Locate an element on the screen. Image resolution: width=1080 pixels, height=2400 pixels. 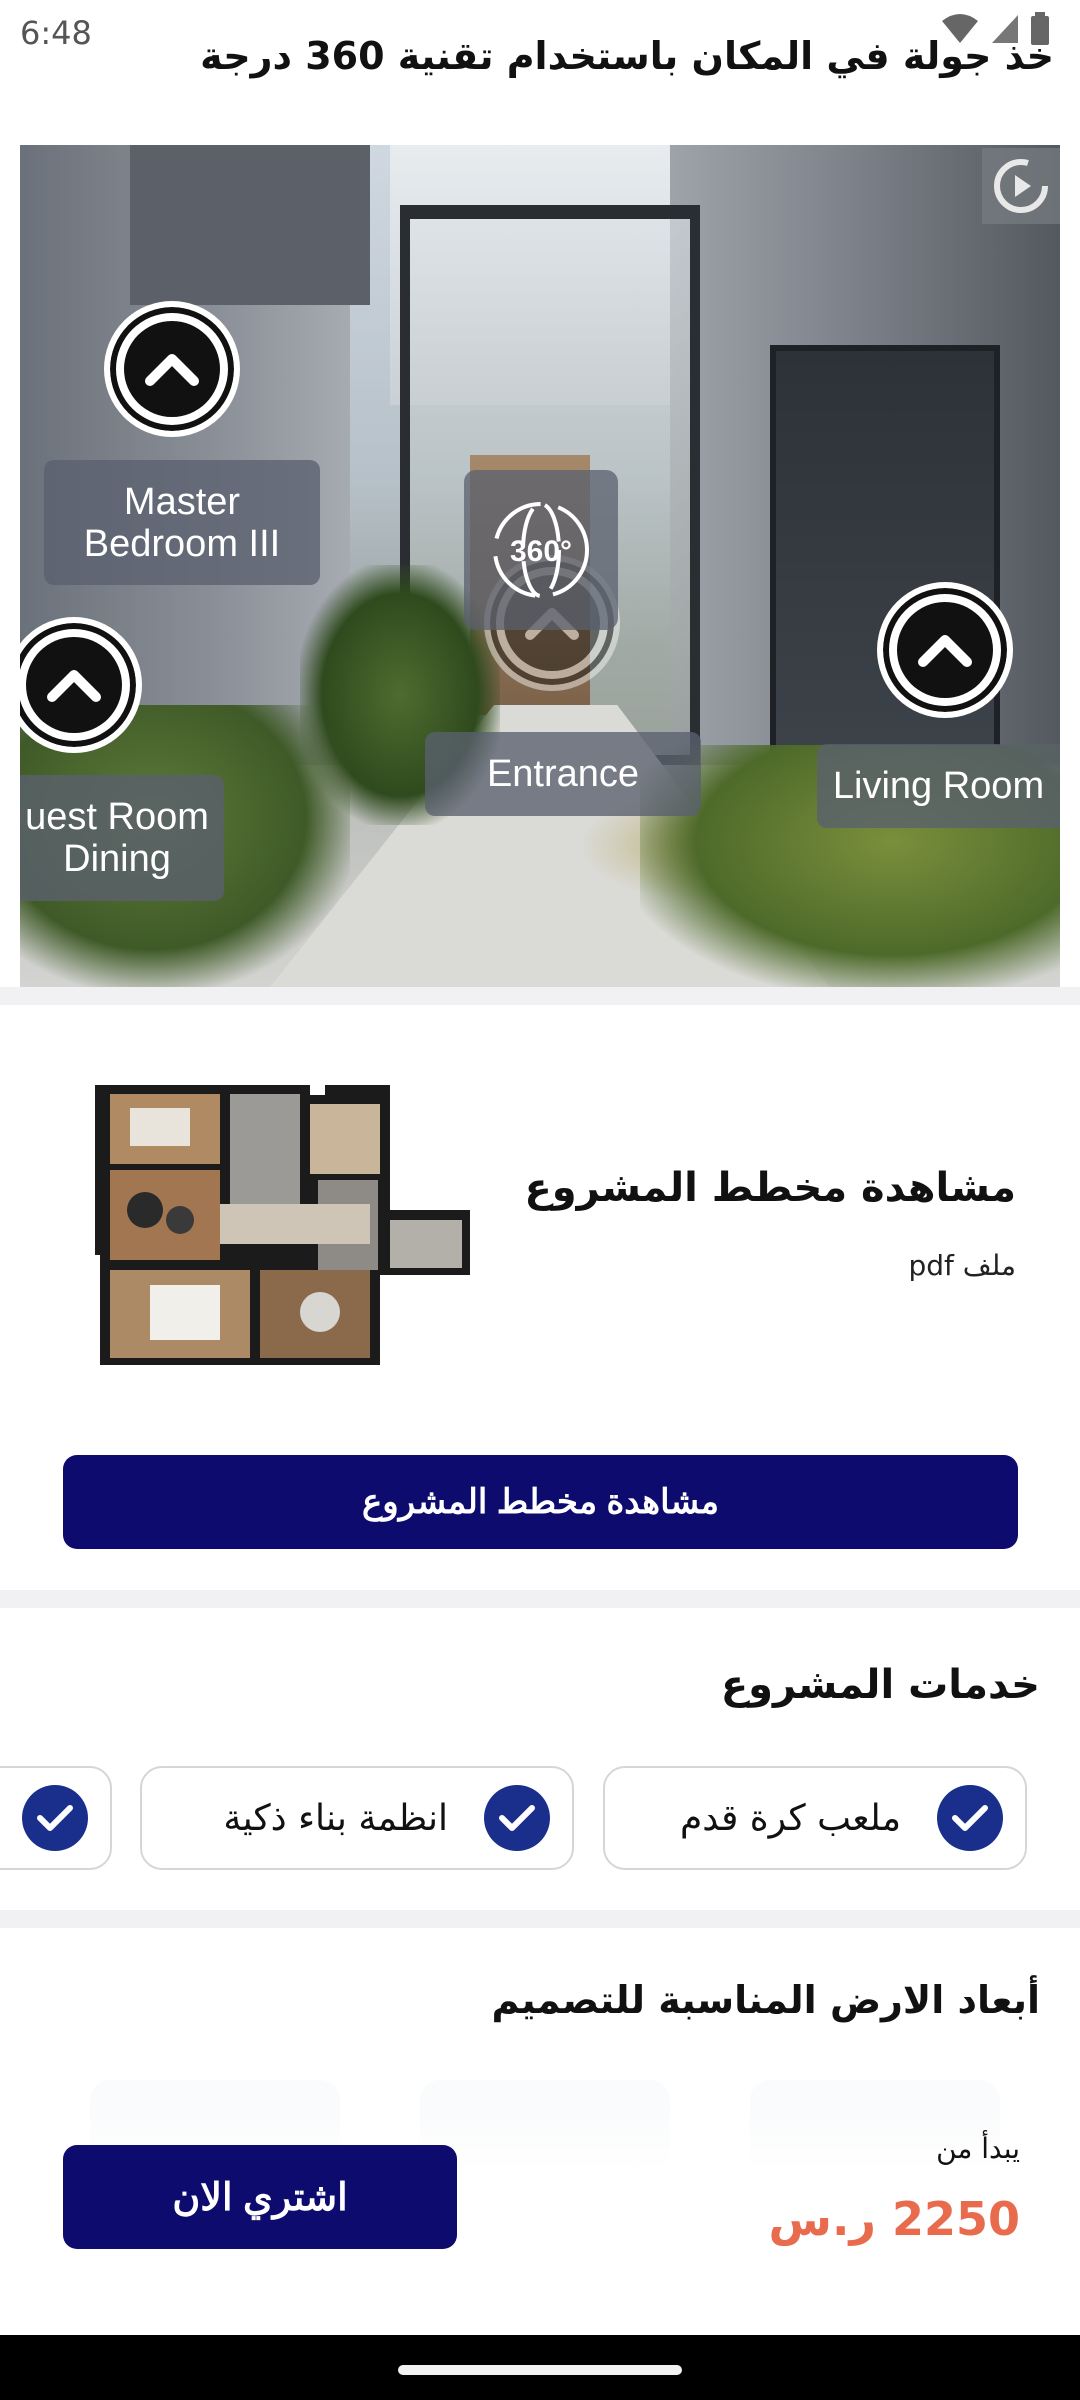
hotspot-label-living-room: Living Room is located at coordinates (938, 786).